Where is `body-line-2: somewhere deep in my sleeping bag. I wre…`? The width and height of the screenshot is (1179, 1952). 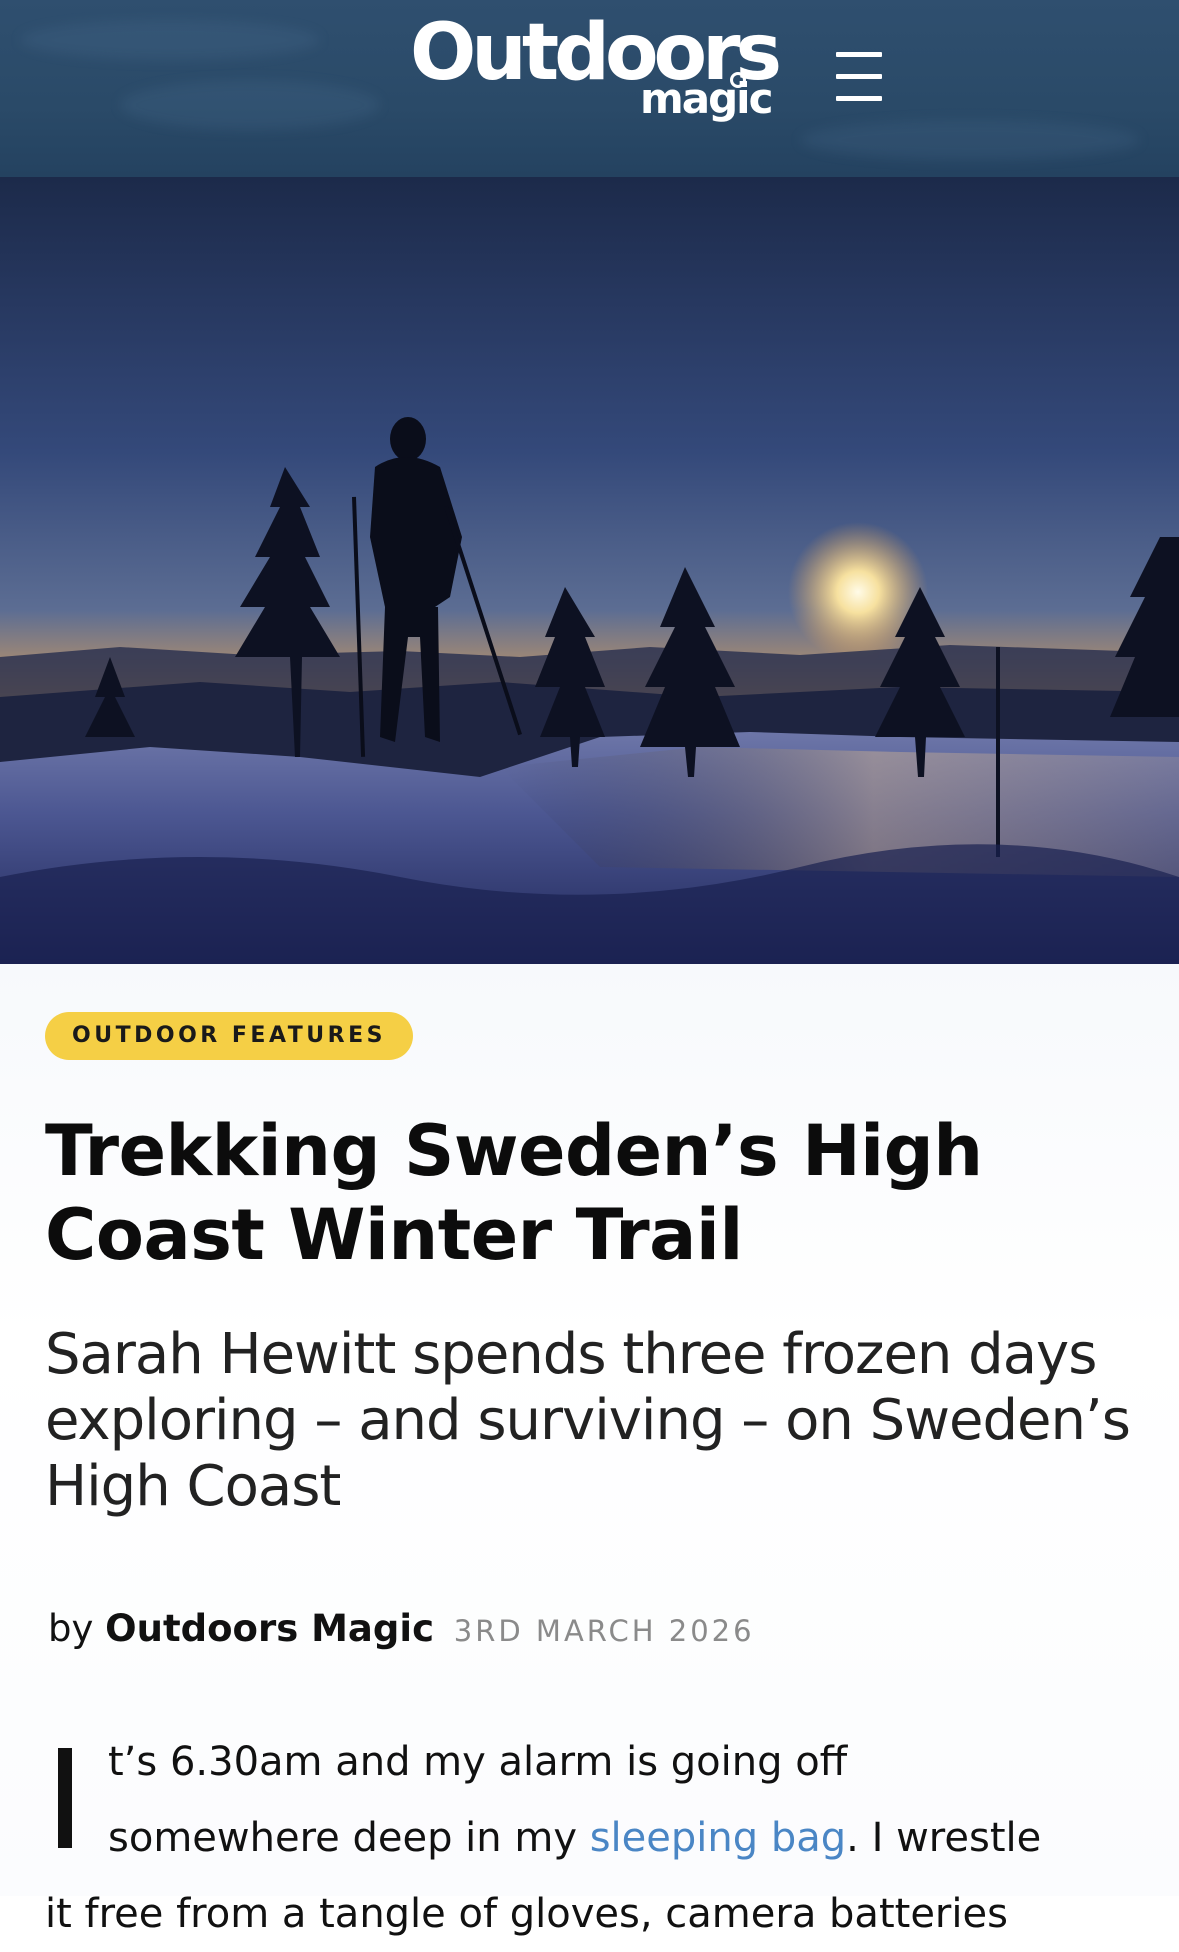
body-line-2: somewhere deep in my sleeping bag. I wre… is located at coordinates (633, 1838).